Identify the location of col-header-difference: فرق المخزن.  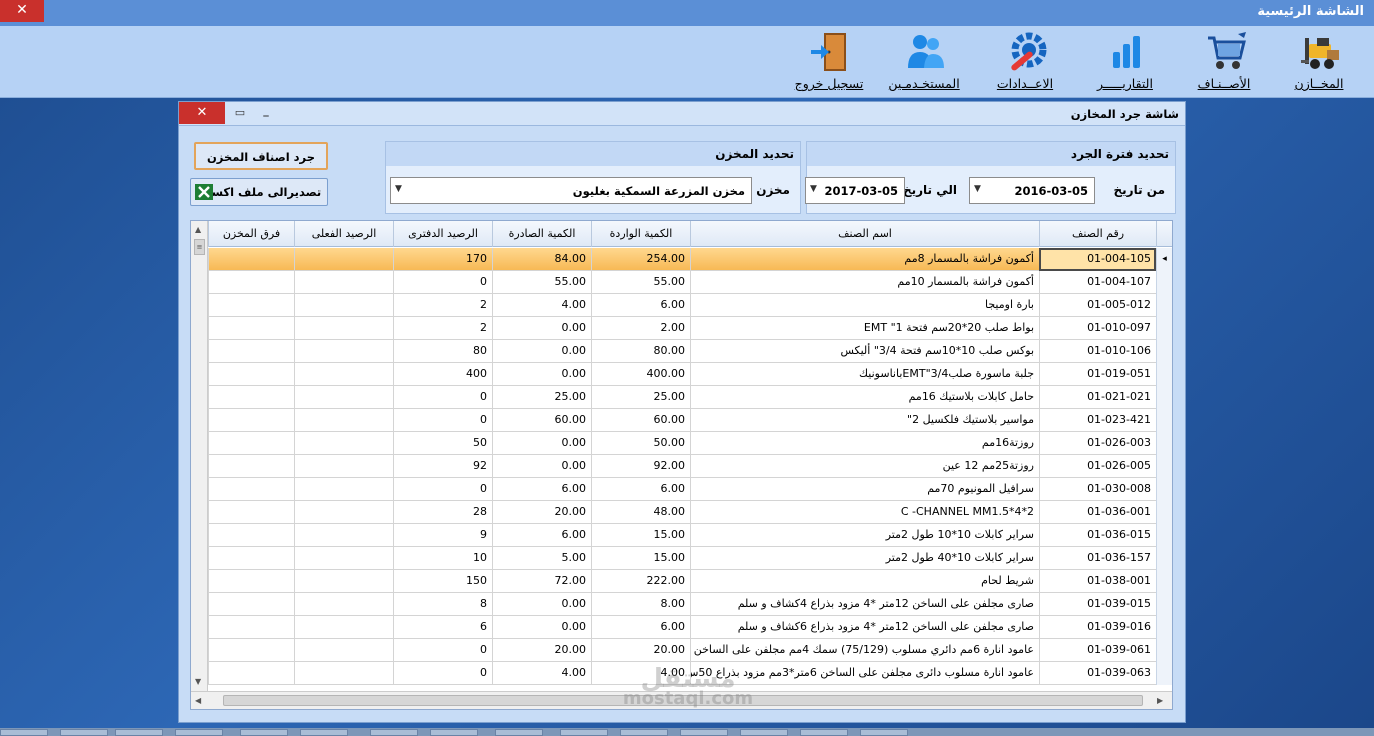
(251, 234).